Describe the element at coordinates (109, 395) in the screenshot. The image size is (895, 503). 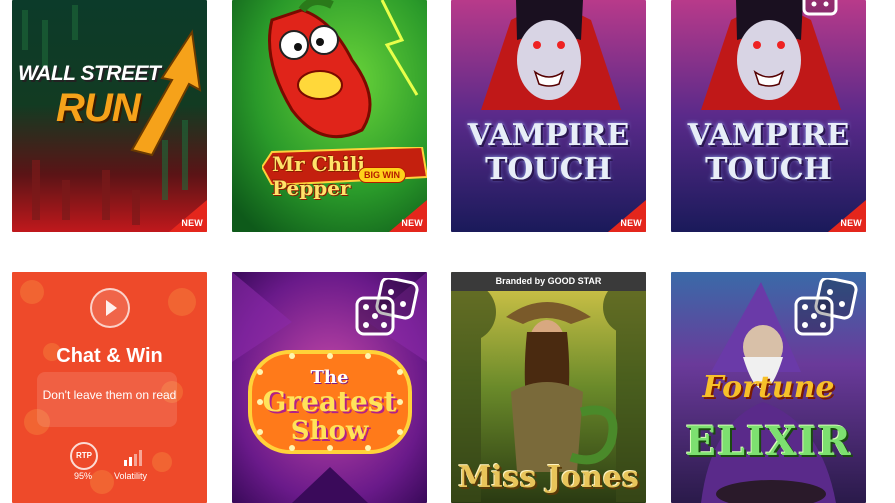
I see `game-description: Don't leave them on read` at that location.